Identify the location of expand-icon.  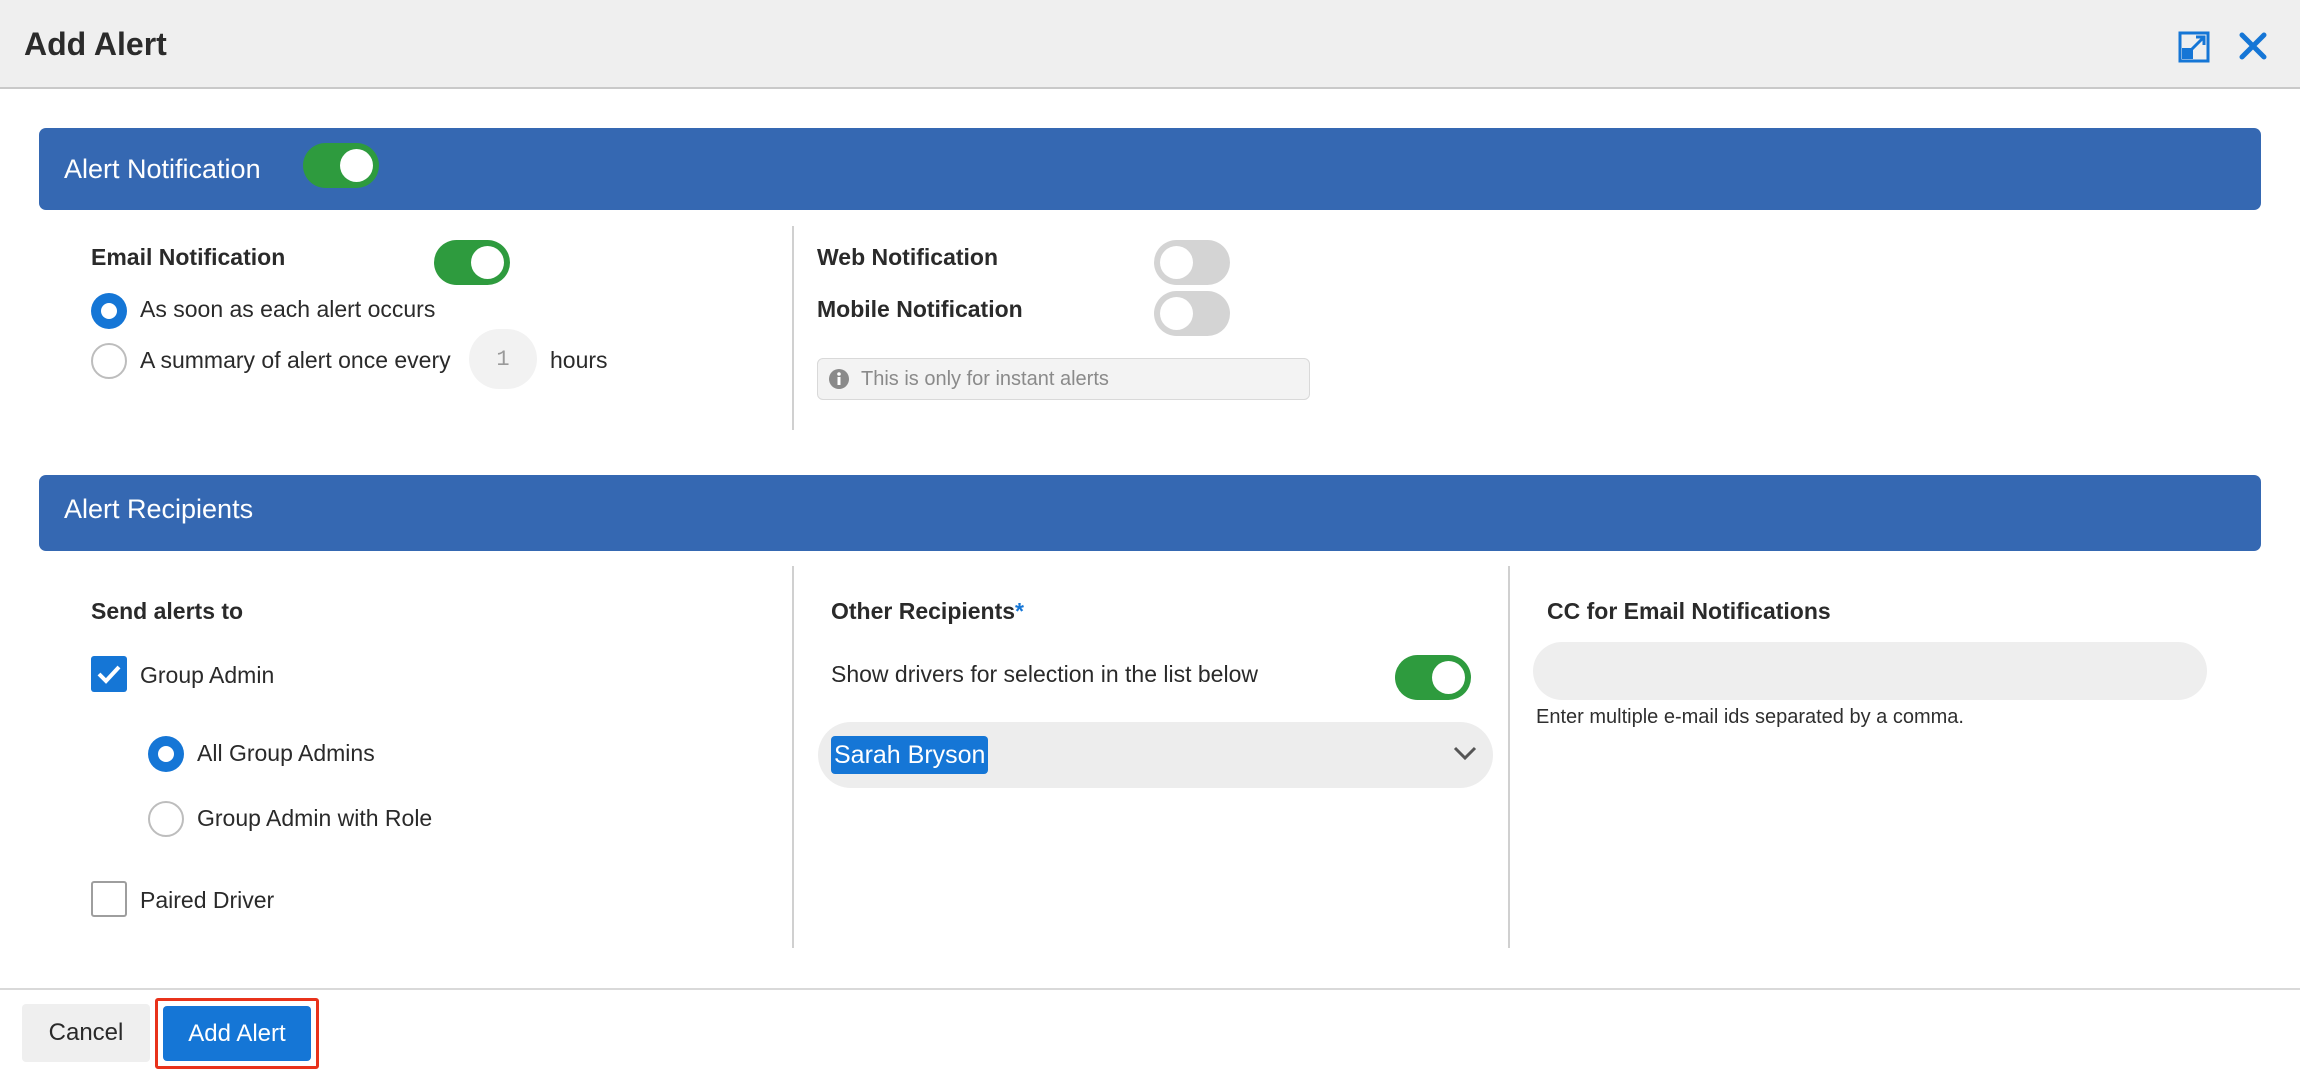
(2194, 47).